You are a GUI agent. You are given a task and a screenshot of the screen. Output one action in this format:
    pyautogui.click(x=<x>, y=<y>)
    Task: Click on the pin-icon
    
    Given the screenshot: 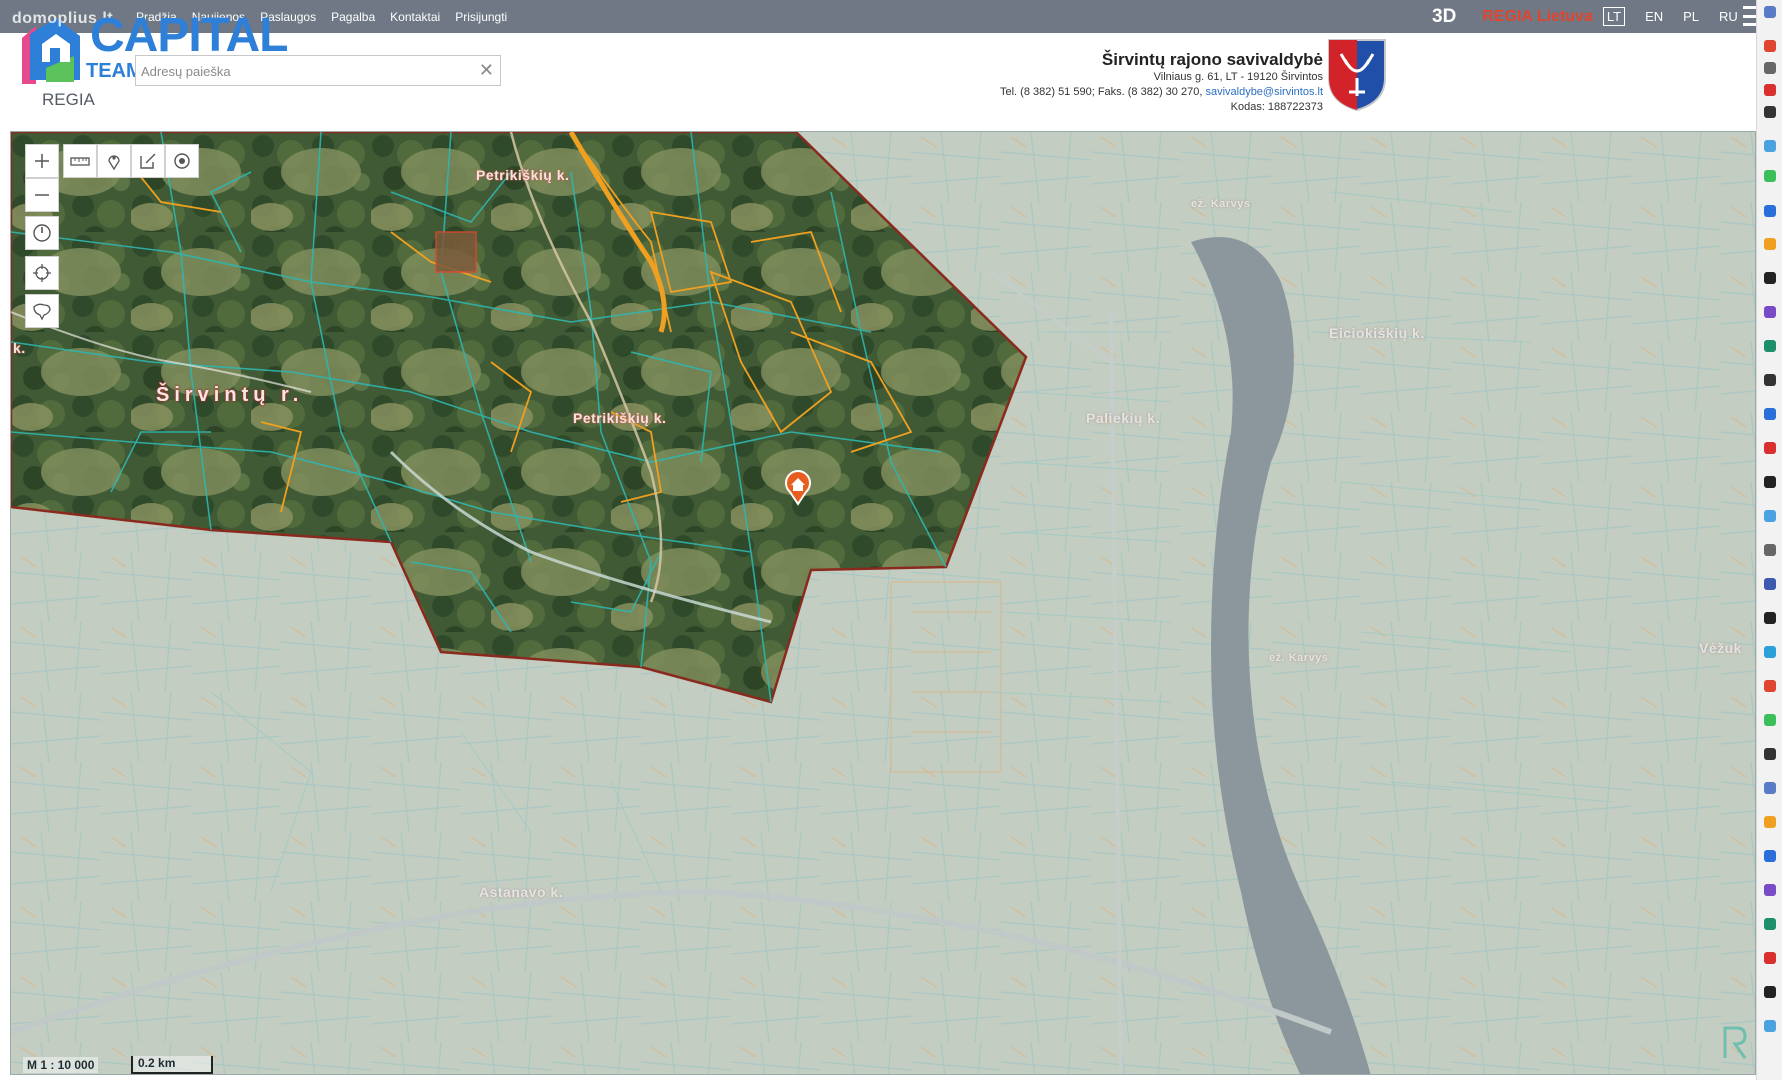 What is the action you would take?
    pyautogui.click(x=114, y=163)
    